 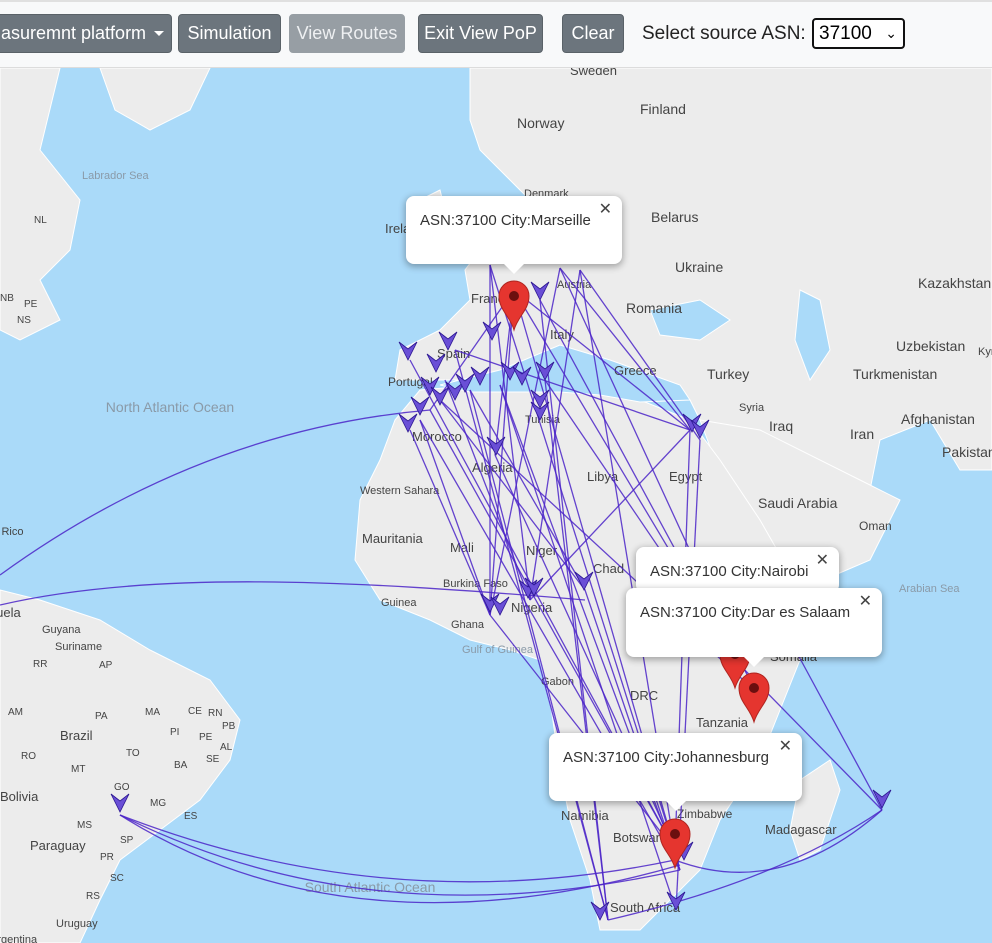 I want to click on platform-label: asuremnt platform, so click(x=74, y=33).